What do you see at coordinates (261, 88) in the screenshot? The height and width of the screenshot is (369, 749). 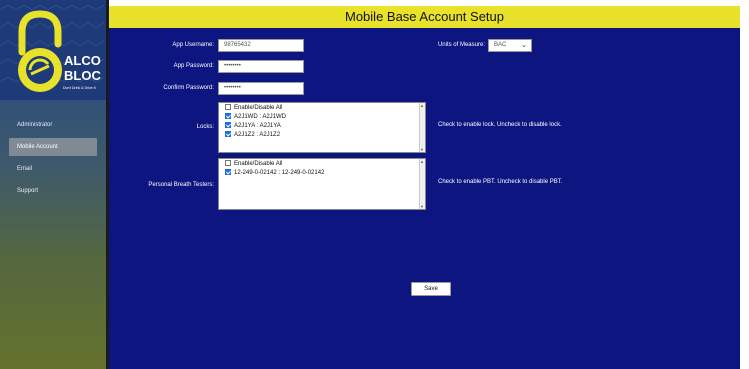 I see `confirm-password-input: ••••••••` at bounding box center [261, 88].